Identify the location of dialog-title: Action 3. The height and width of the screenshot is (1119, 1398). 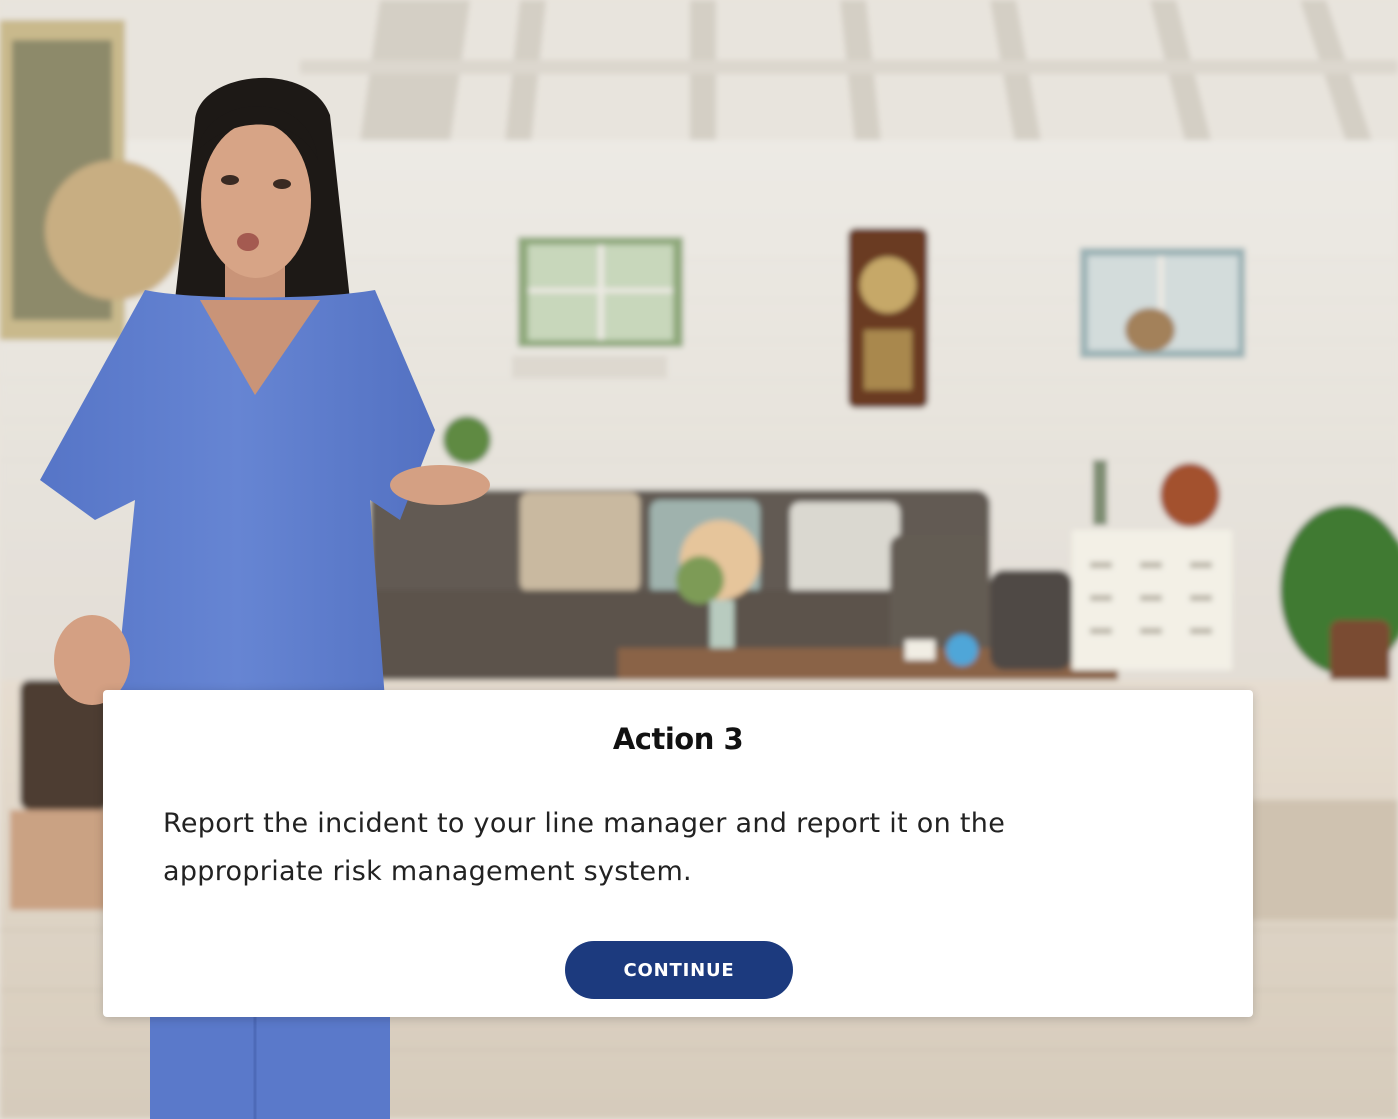
(678, 739).